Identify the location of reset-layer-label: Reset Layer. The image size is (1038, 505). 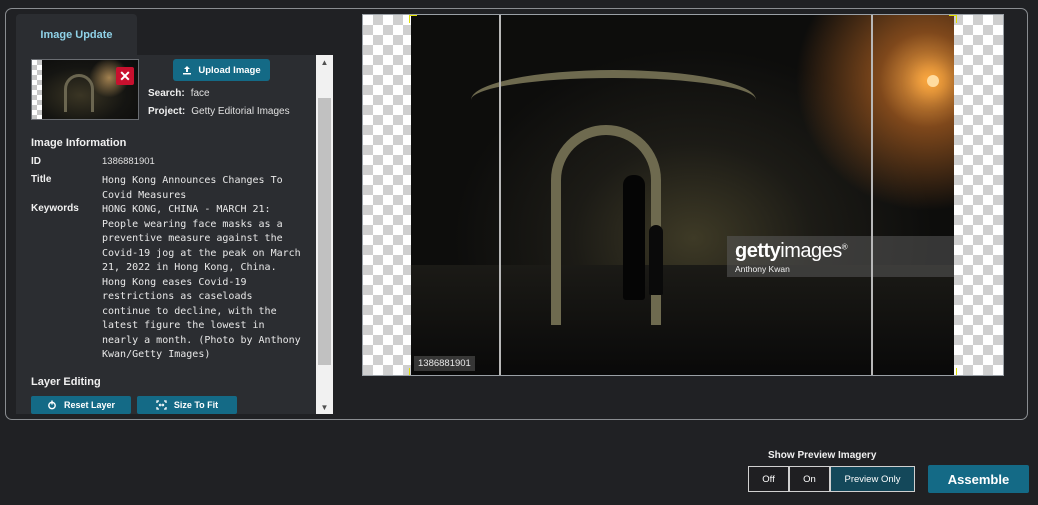
(89, 405).